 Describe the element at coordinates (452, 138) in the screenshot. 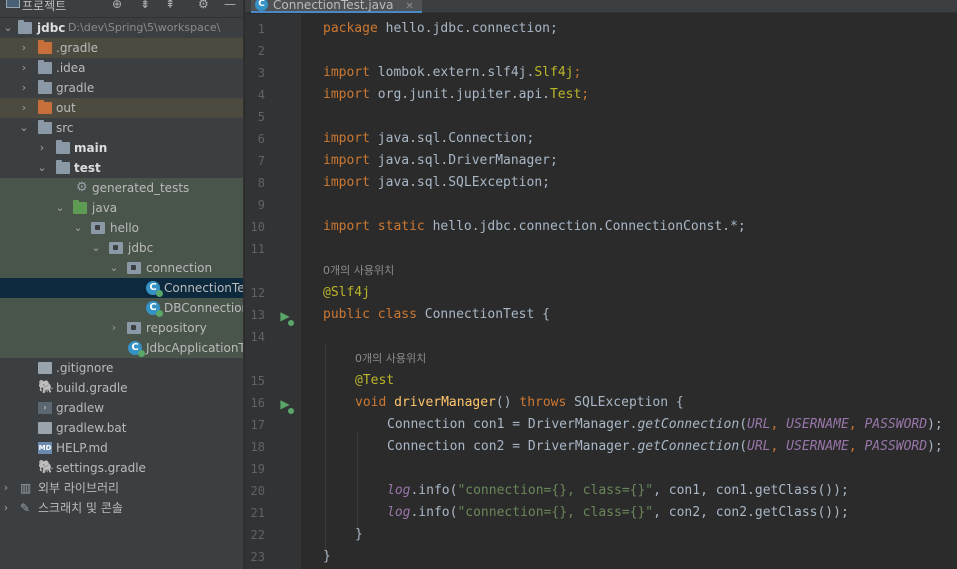

I see `code-text: java.sql.Connection;` at that location.